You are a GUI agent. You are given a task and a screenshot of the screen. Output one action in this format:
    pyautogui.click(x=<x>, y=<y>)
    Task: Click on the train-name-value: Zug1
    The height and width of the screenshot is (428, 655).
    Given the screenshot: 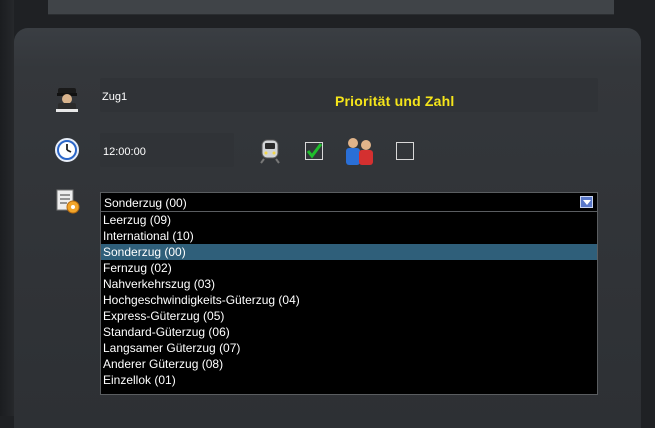 What is the action you would take?
    pyautogui.click(x=115, y=97)
    